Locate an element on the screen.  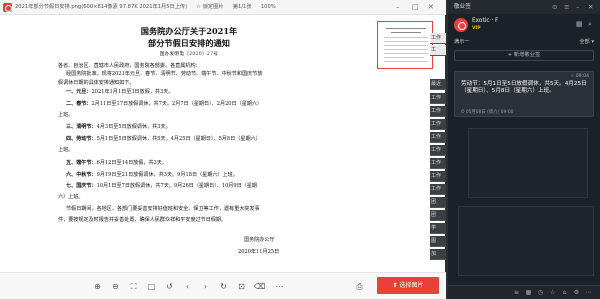
zoom-level: 100% is located at coordinates (268, 7).